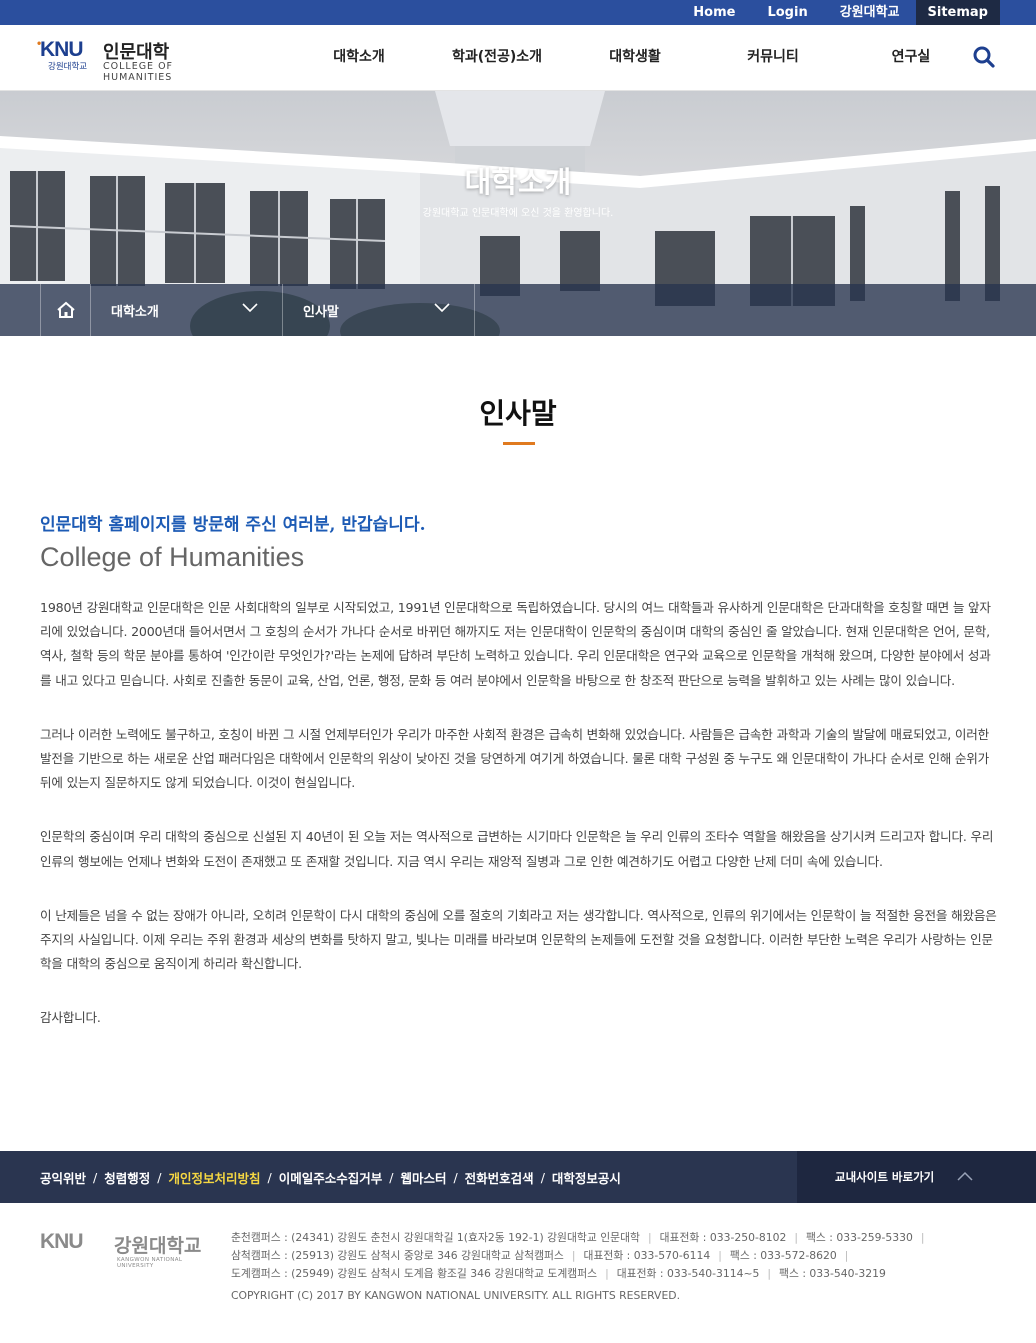  Describe the element at coordinates (70, 1018) in the screenshot. I see `greeting-closing: 감사합니다.` at that location.